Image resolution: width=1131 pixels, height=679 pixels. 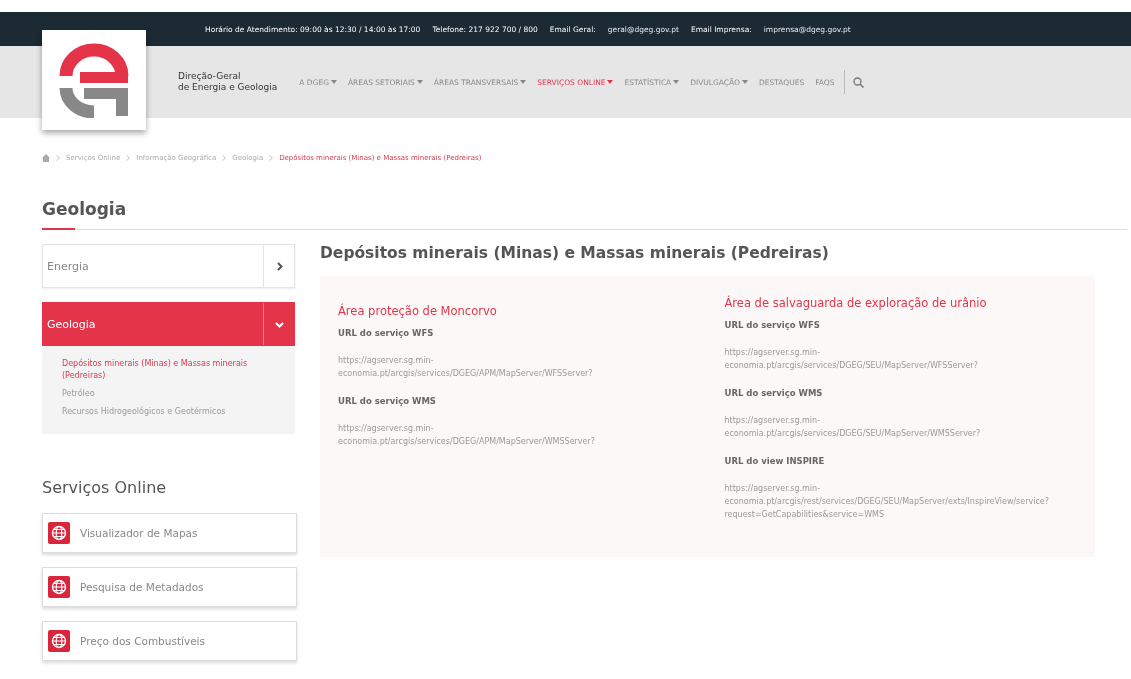 What do you see at coordinates (168, 324) in the screenshot?
I see `sidebar-item: Geologia` at bounding box center [168, 324].